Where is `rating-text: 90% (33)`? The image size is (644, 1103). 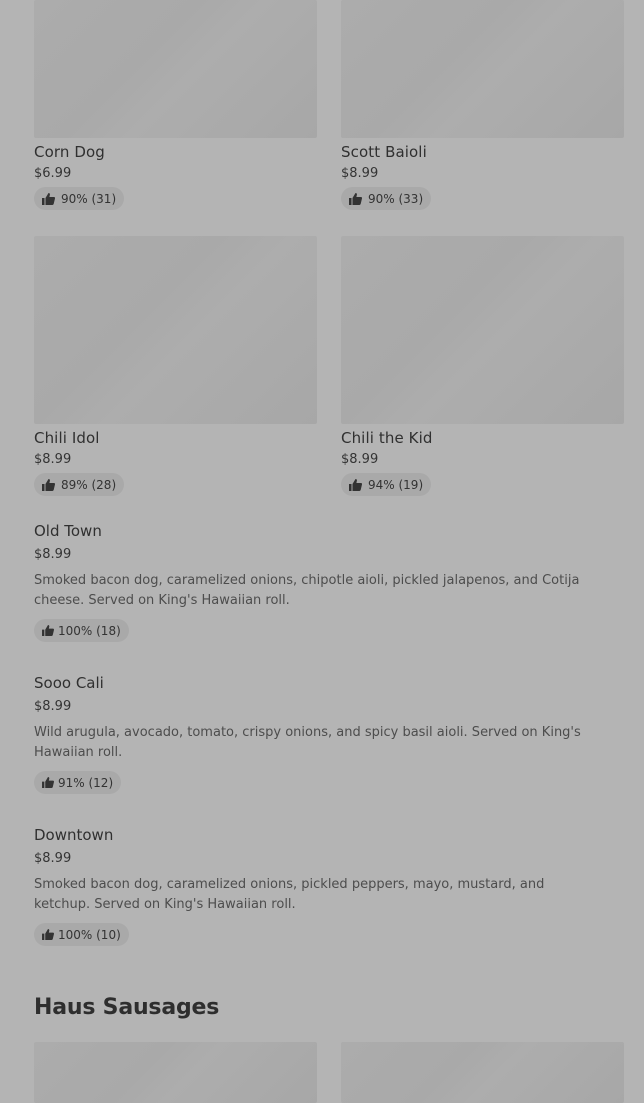 rating-text: 90% (33) is located at coordinates (396, 198).